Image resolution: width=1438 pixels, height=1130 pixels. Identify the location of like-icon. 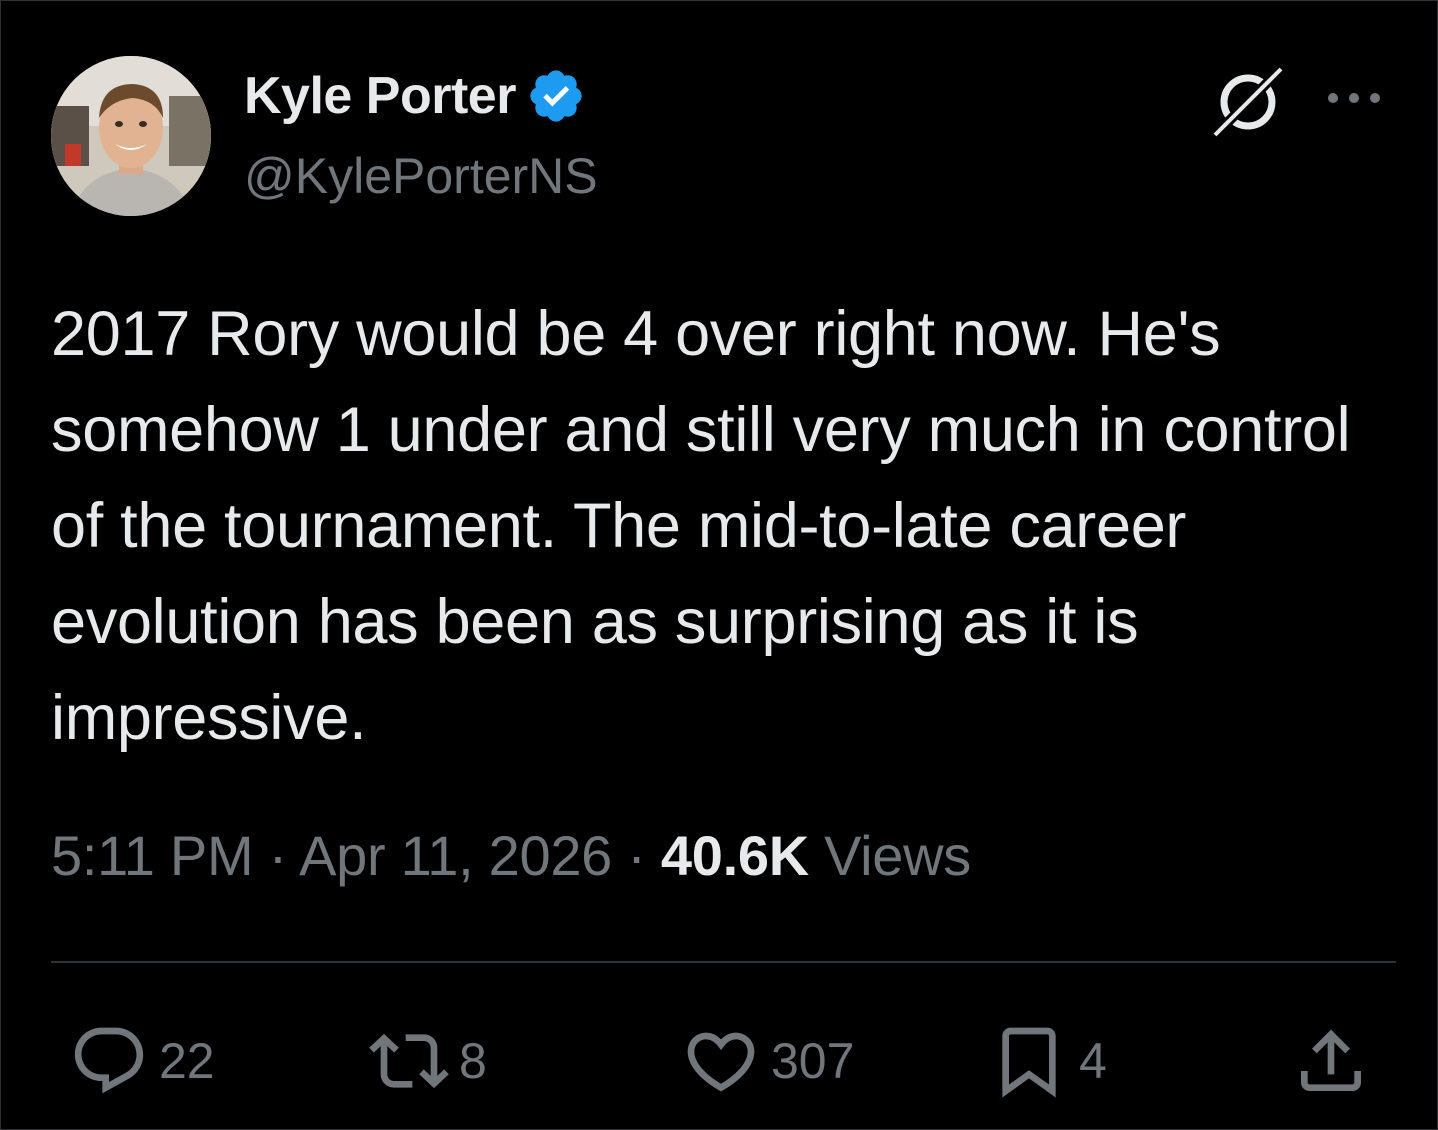
(721, 1062).